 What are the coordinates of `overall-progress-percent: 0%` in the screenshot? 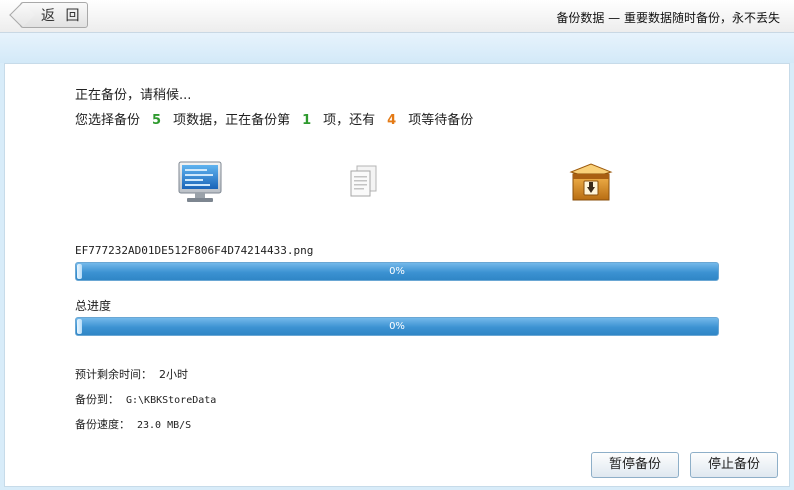 It's located at (397, 326).